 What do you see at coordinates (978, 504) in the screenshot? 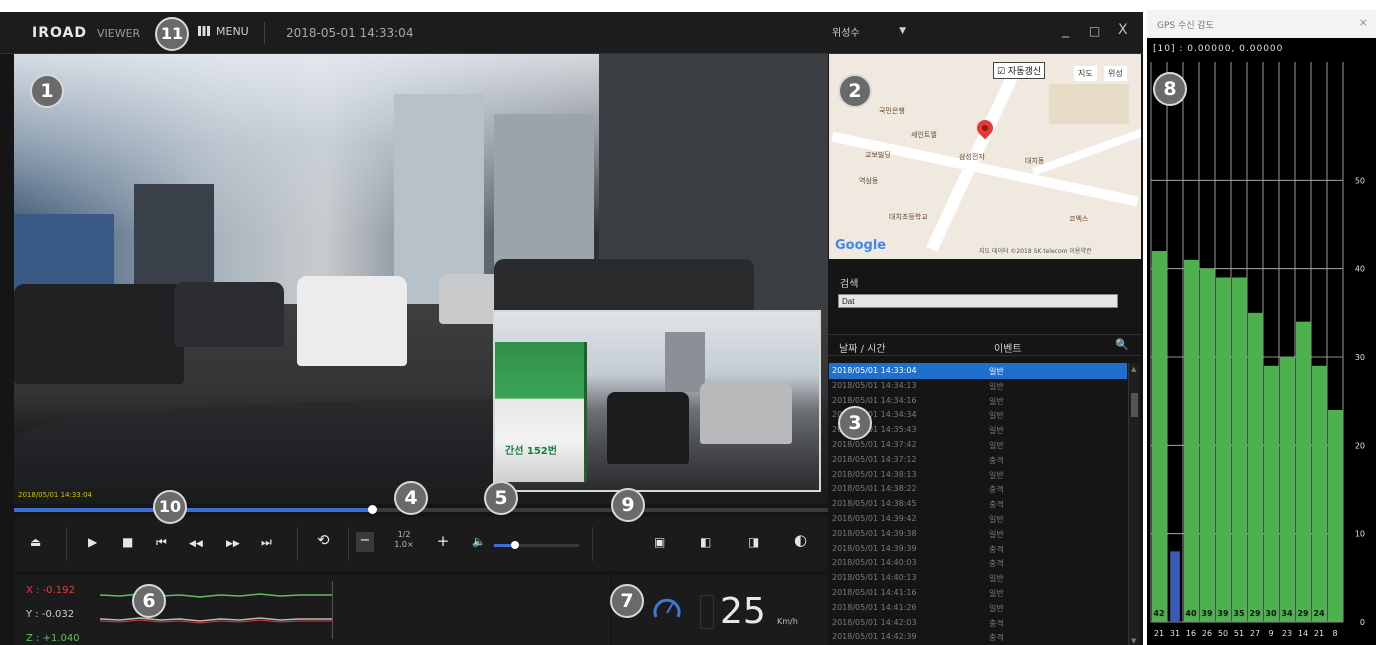
I see `event-list-row: 2018/05/01 14:38:45 충격` at bounding box center [978, 504].